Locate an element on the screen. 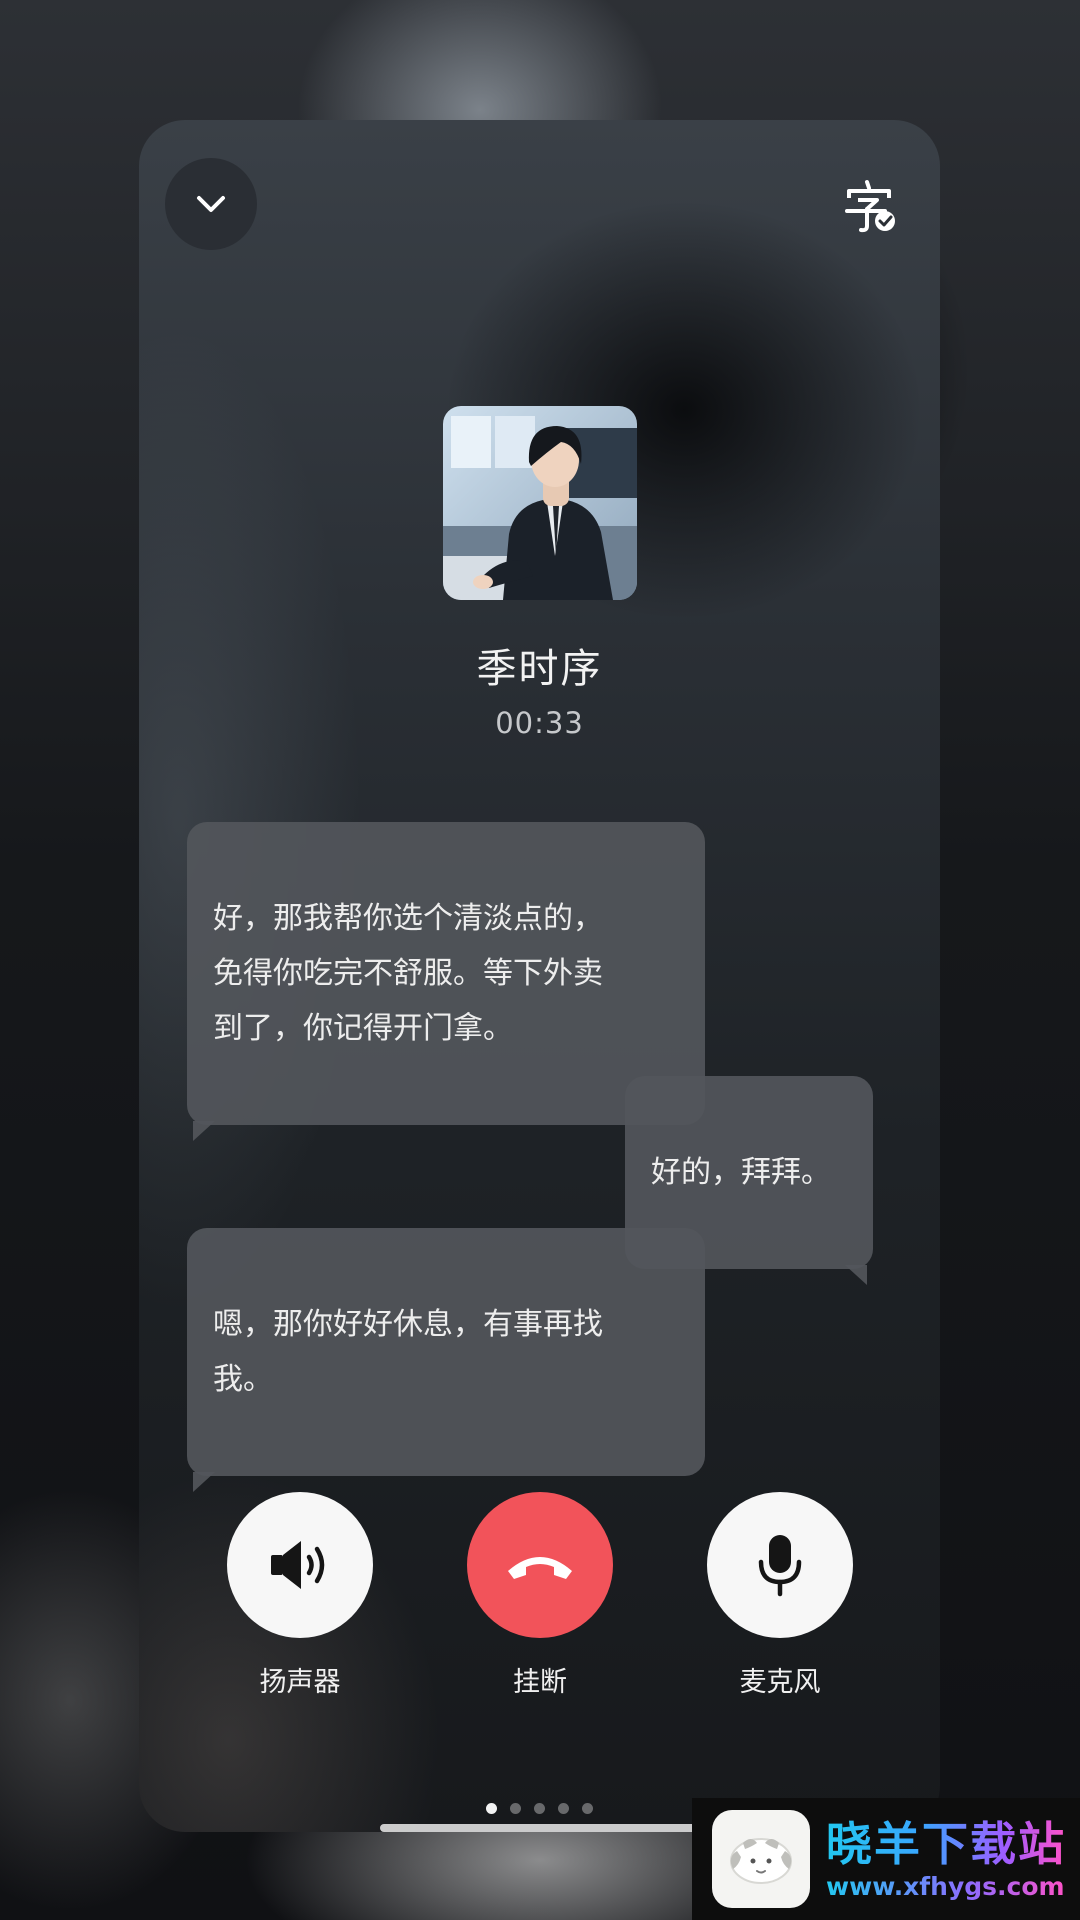 The image size is (1080, 1920). hangup-control: 挂断 is located at coordinates (540, 1595).